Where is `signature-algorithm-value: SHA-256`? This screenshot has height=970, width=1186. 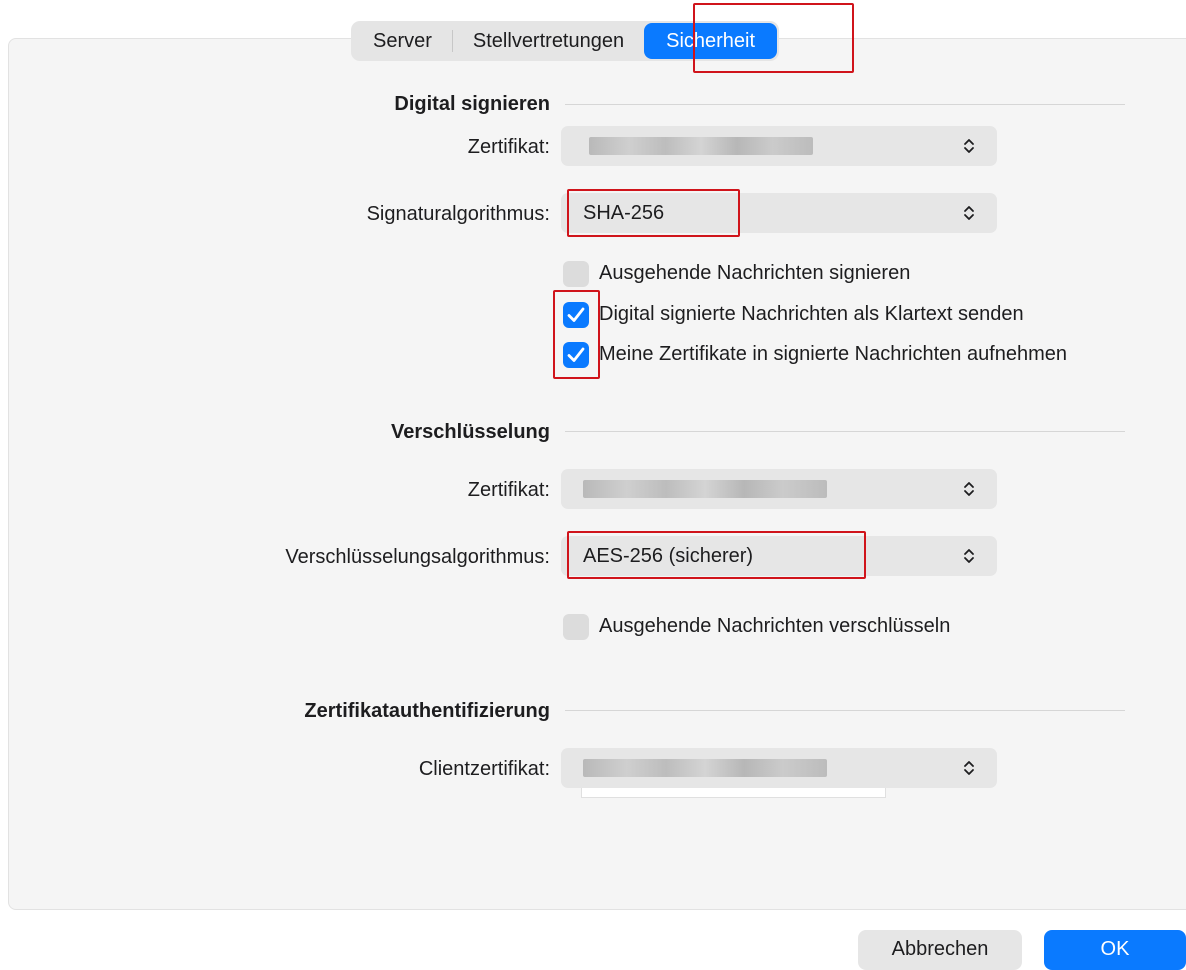
signature-algorithm-value: SHA-256 is located at coordinates (624, 213).